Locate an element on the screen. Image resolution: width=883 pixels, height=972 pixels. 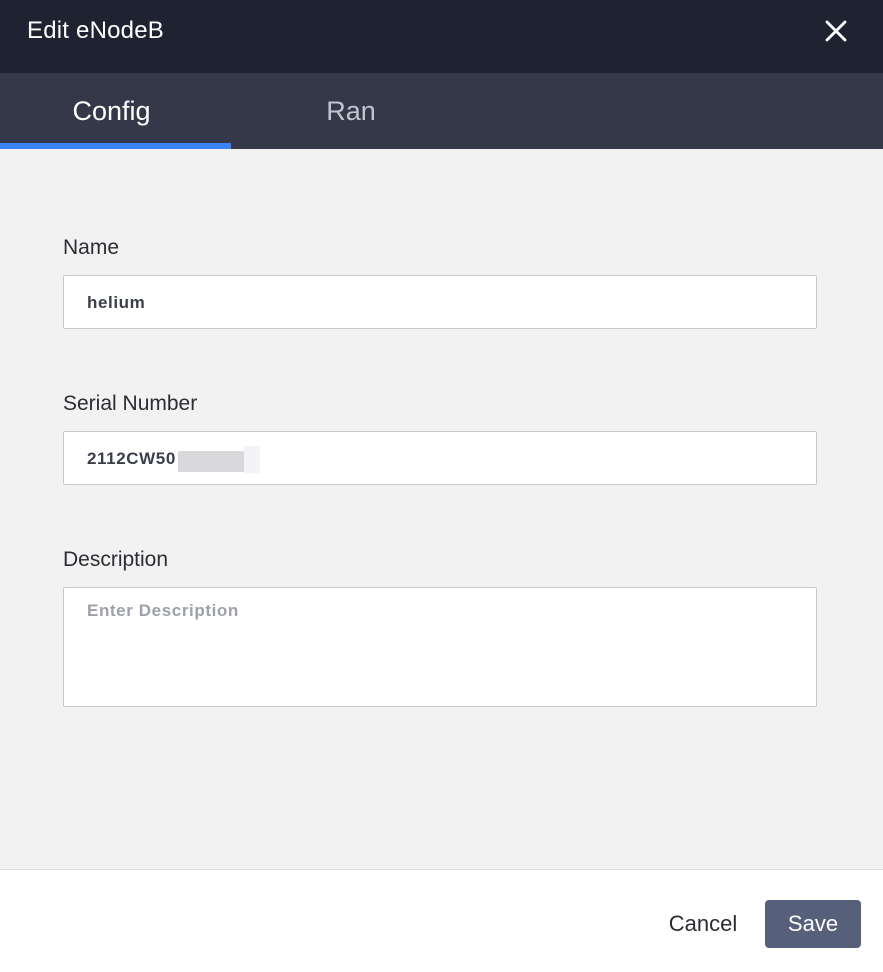
serial-number-label: Serial Number is located at coordinates (130, 403).